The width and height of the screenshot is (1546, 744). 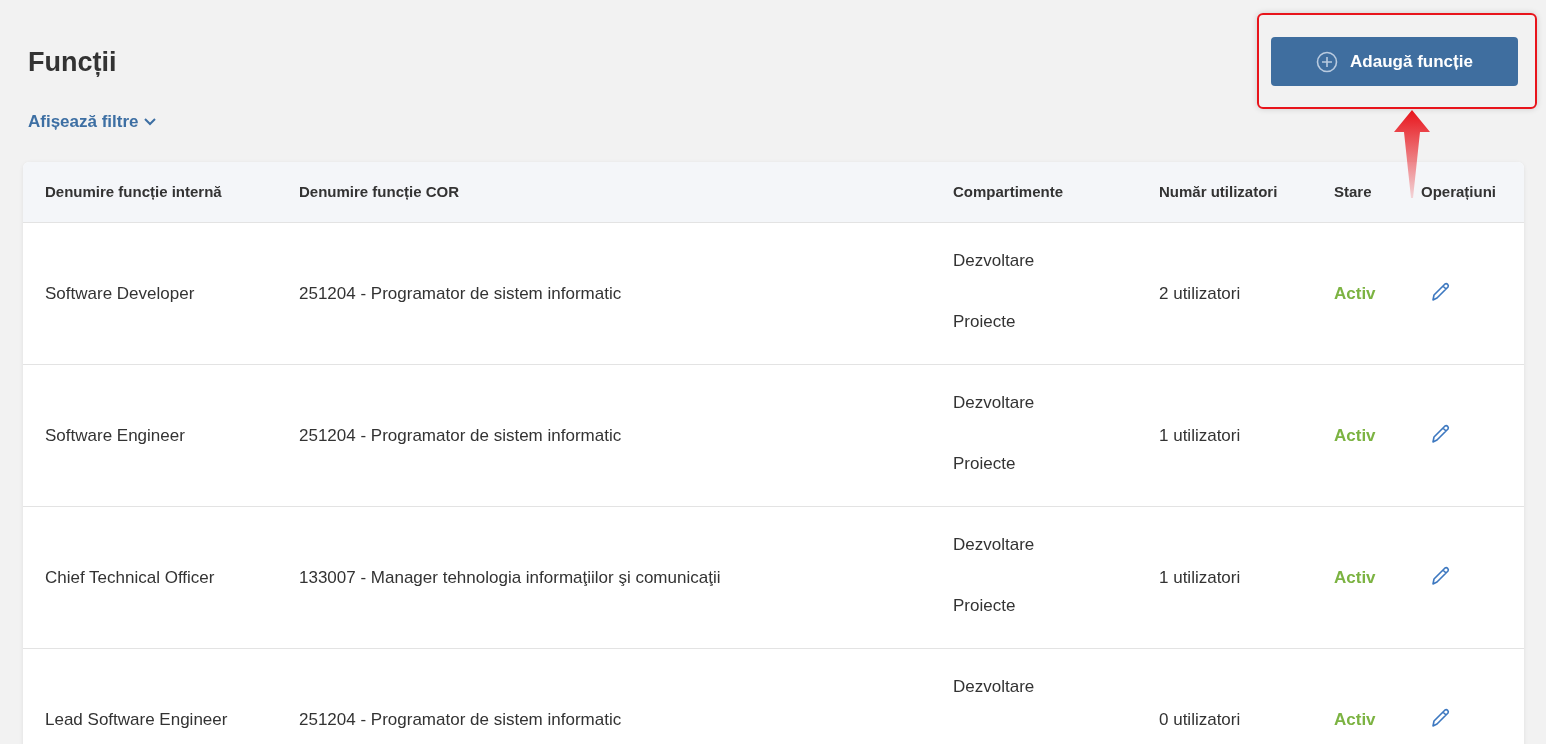 I want to click on add-function-button: Adaugă funcție, so click(x=1394, y=61).